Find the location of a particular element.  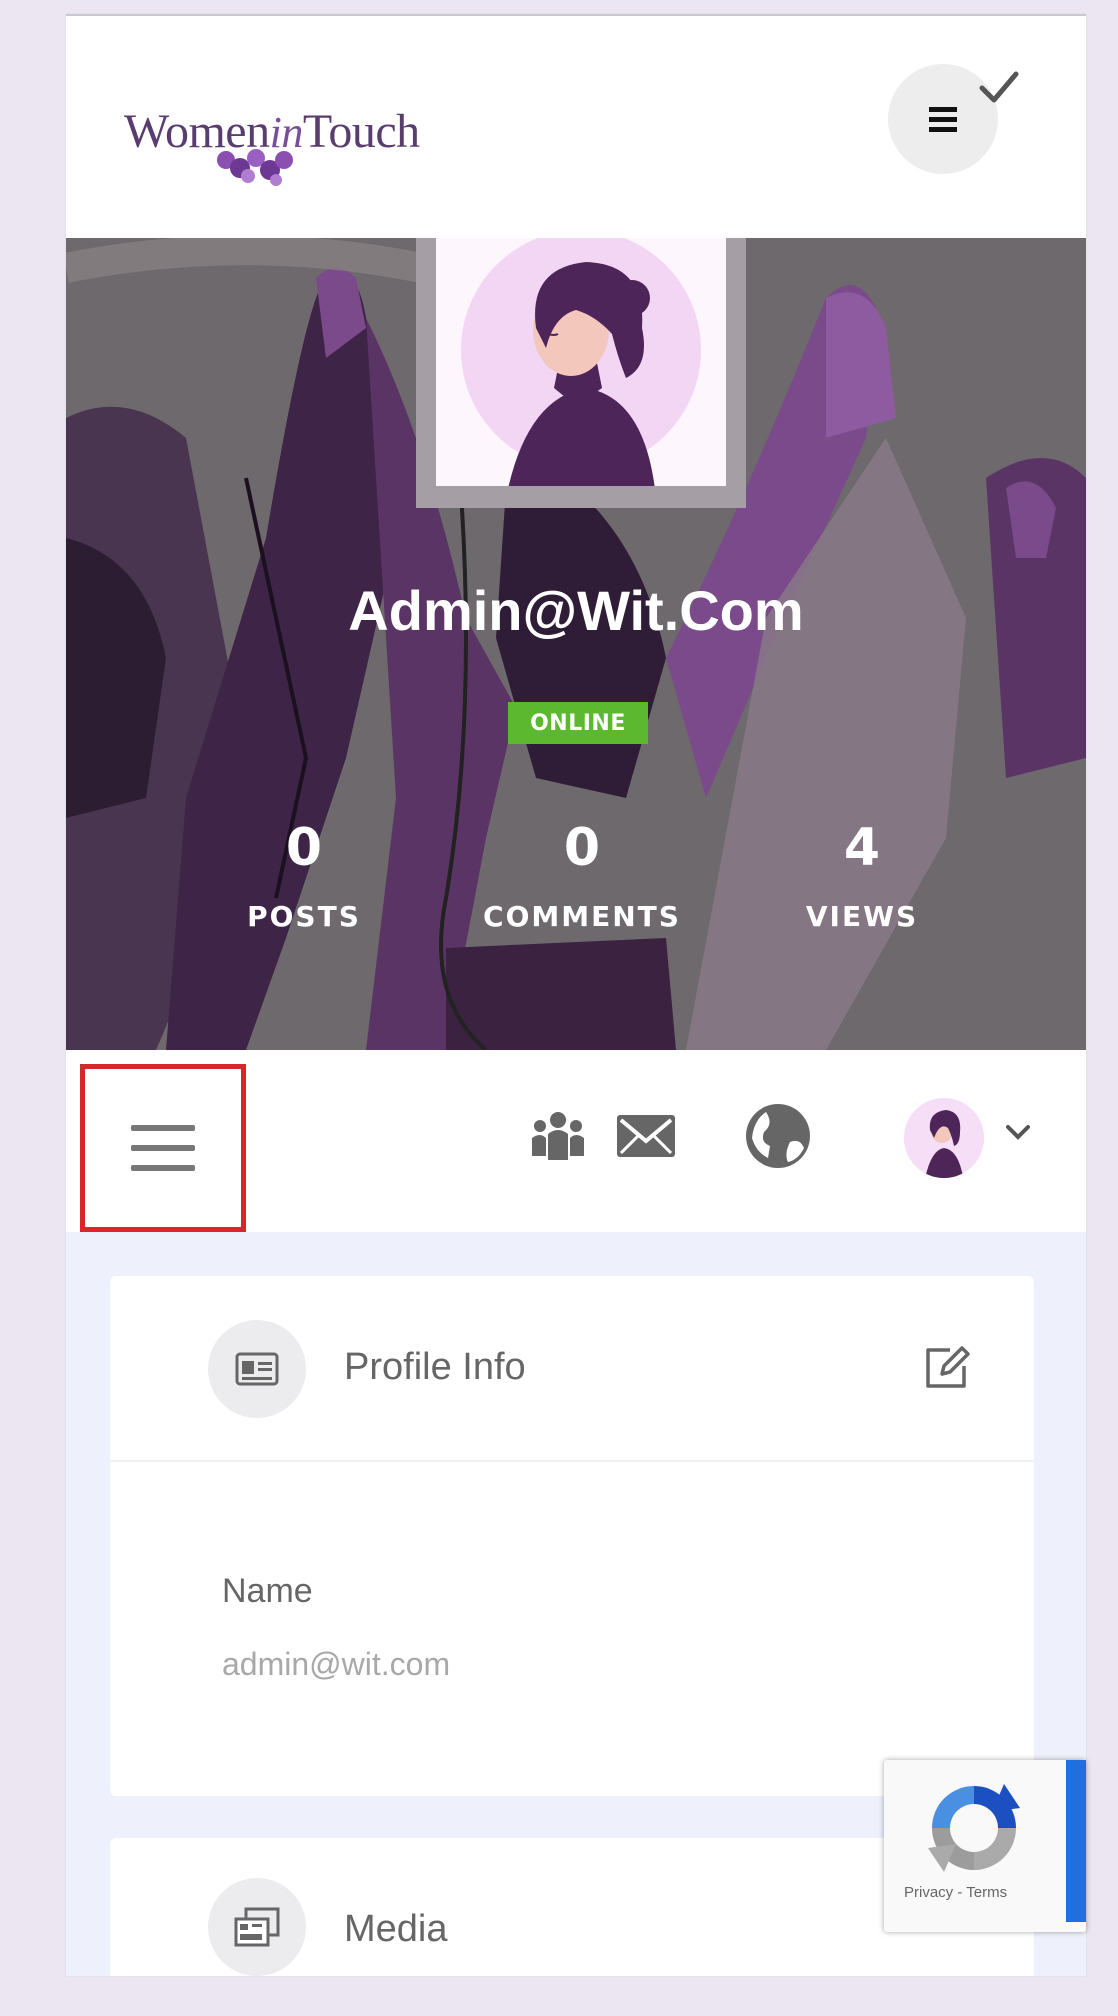

stat-value: 4 is located at coordinates (862, 848).